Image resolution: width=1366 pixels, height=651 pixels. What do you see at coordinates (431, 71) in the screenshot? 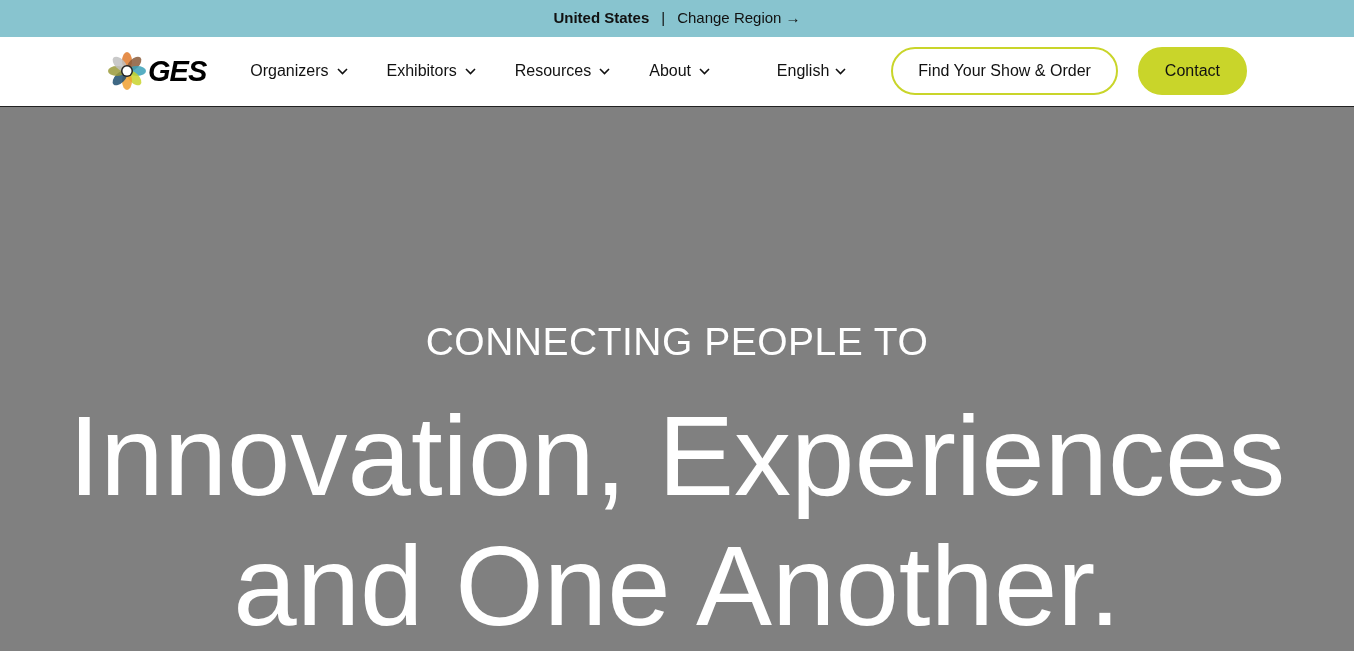
I see `nav-menu-item: Exhibitors` at bounding box center [431, 71].